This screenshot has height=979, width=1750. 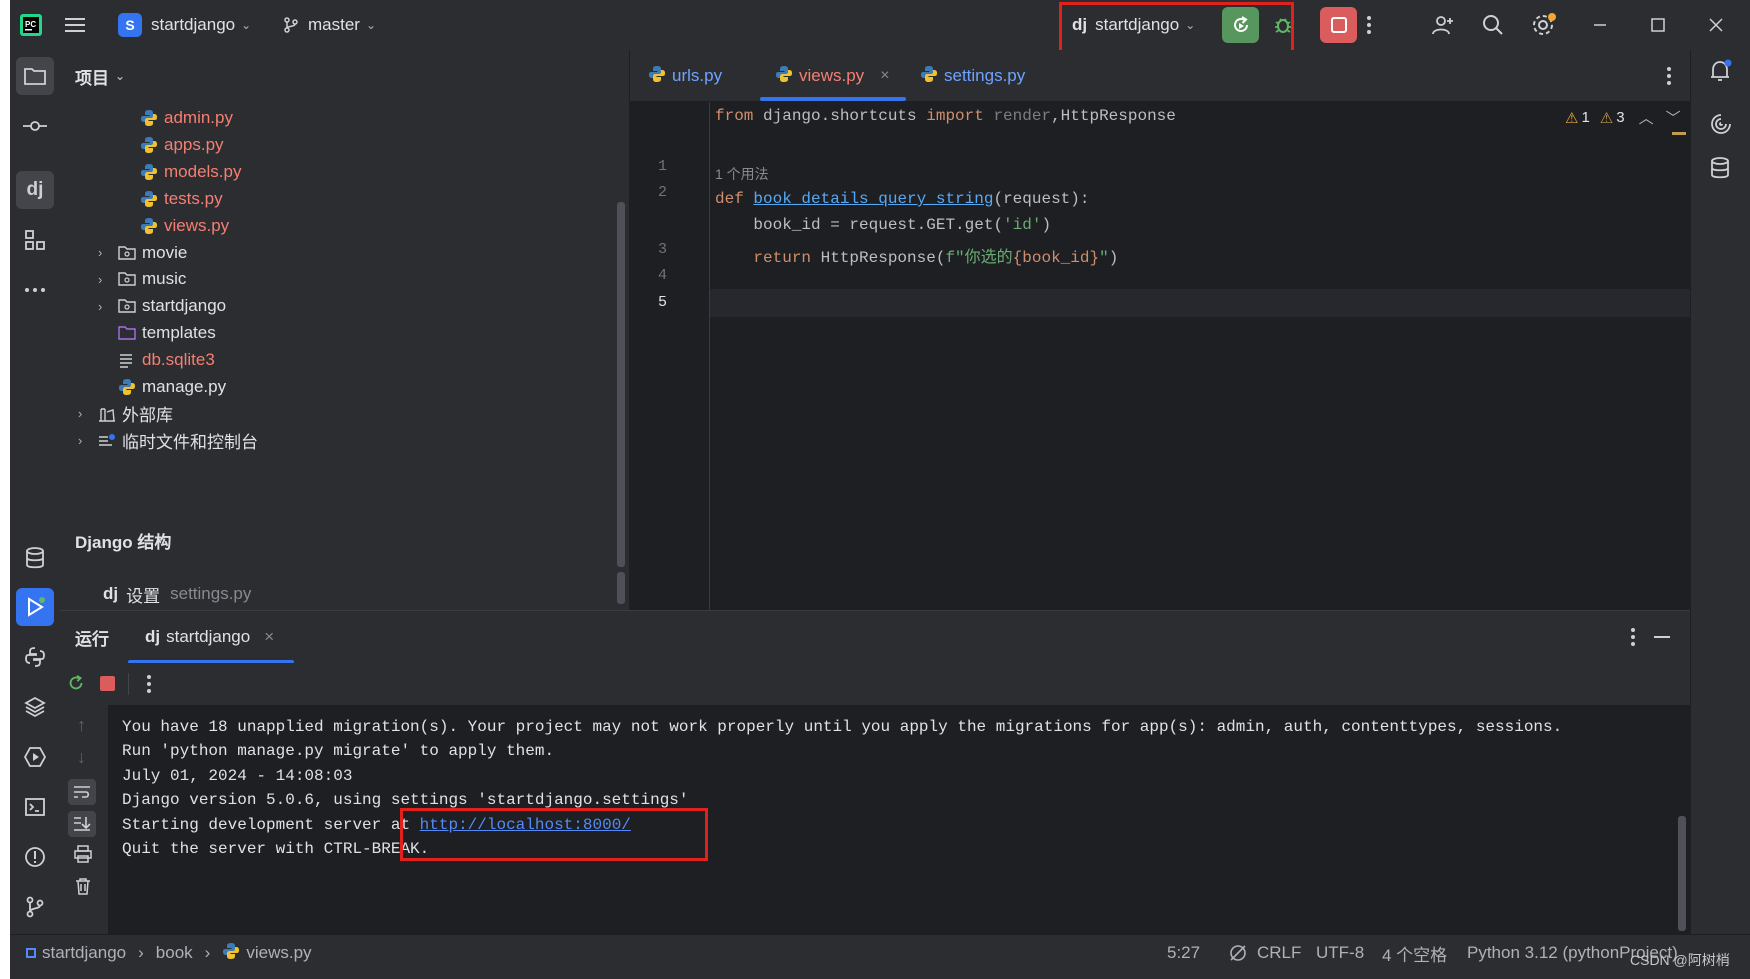 I want to click on package-folder-icon, so click(x=127, y=252).